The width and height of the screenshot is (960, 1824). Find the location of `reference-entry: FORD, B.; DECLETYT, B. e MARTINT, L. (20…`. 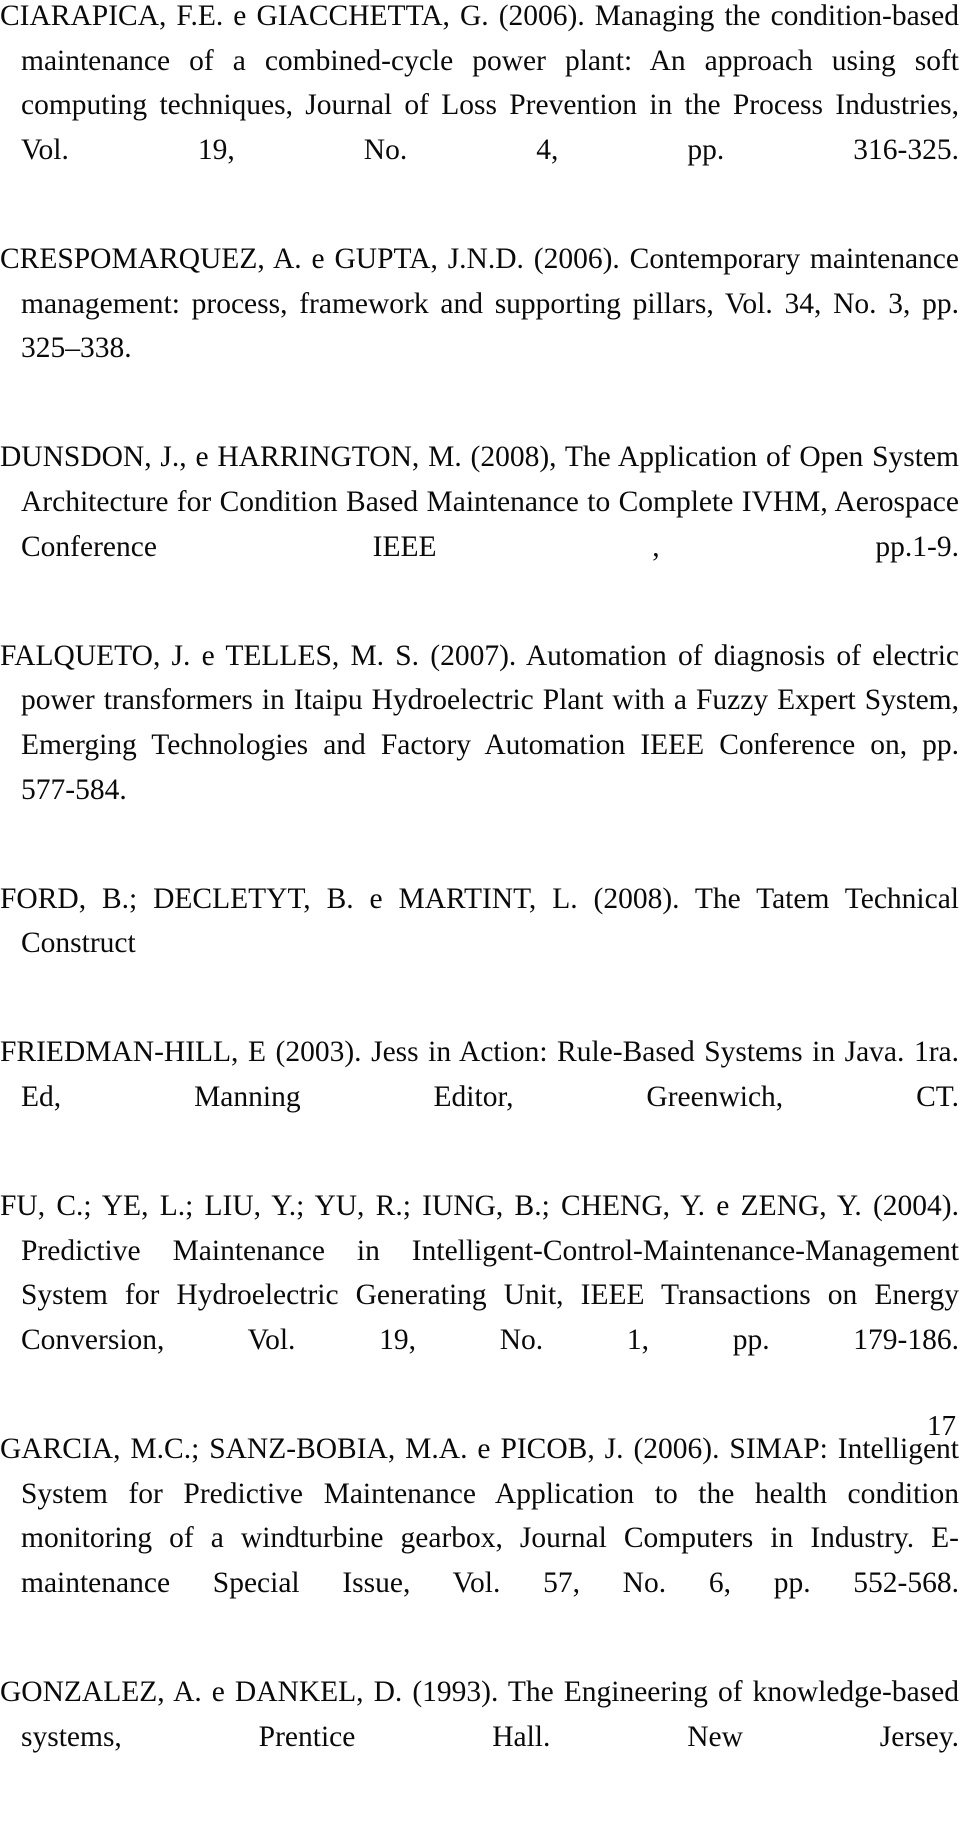

reference-entry: FORD, B.; DECLETYT, B. e MARTINT, L. (20… is located at coordinates (479, 921).